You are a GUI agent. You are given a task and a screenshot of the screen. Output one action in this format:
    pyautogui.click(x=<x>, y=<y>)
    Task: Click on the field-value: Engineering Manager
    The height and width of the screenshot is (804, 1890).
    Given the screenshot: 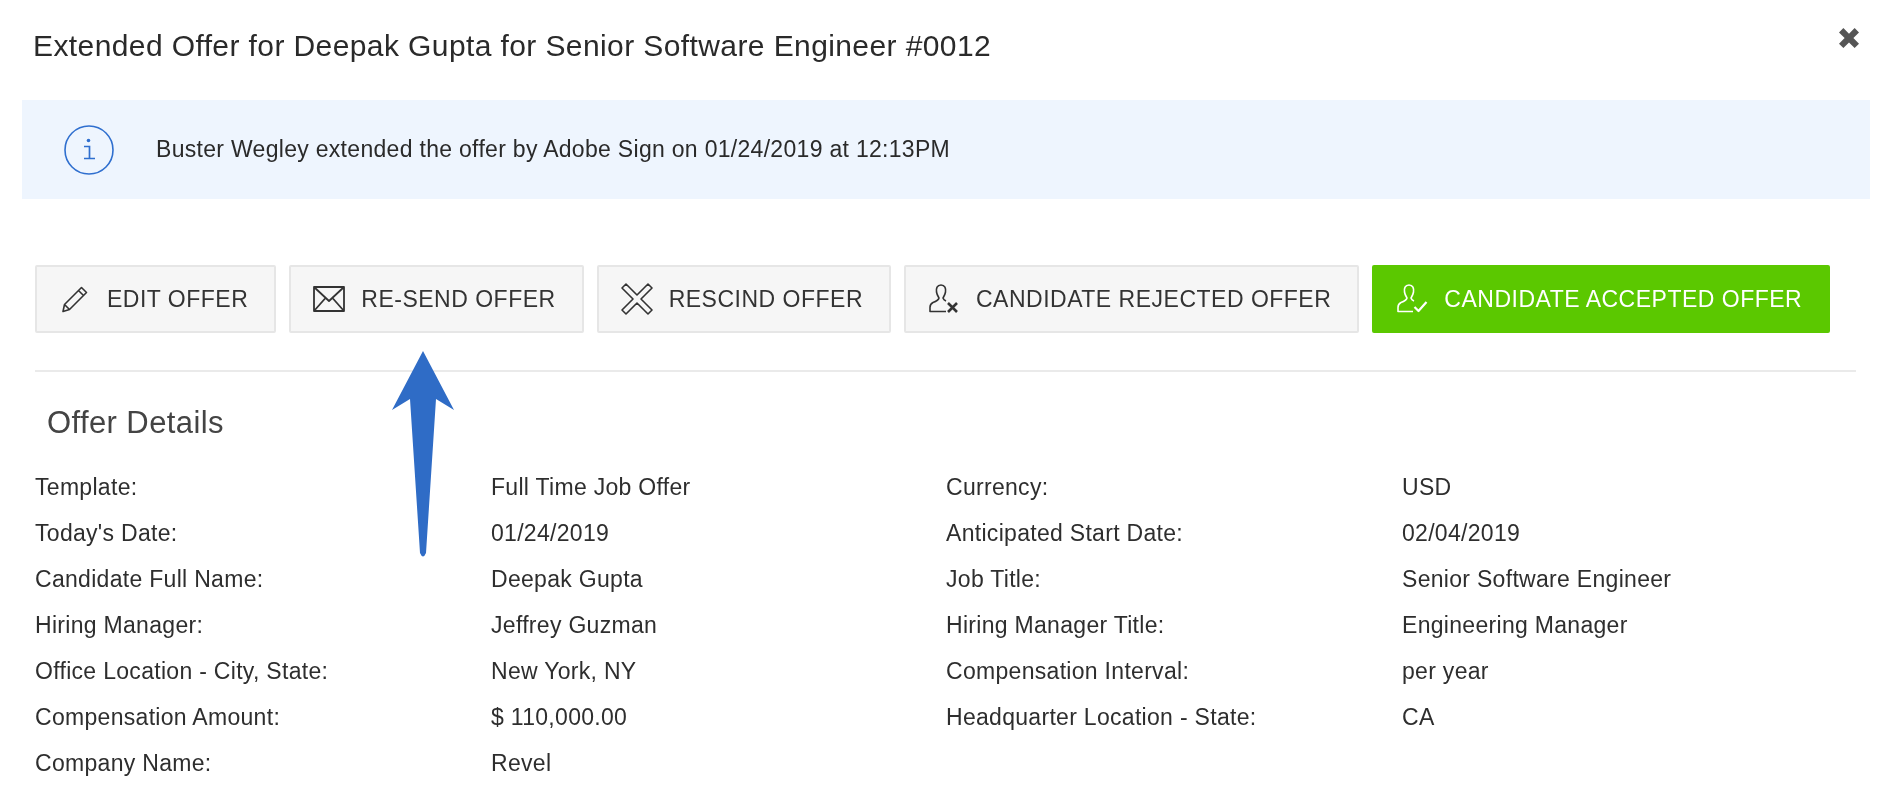 What is the action you would take?
    pyautogui.click(x=1515, y=625)
    